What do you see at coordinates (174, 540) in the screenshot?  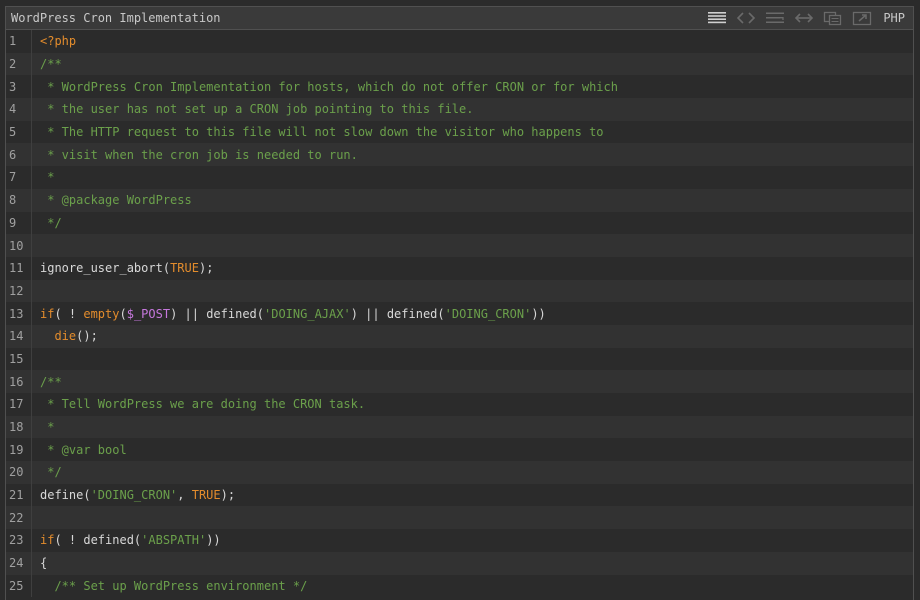 I see `code-token: 'ABSPATH'` at bounding box center [174, 540].